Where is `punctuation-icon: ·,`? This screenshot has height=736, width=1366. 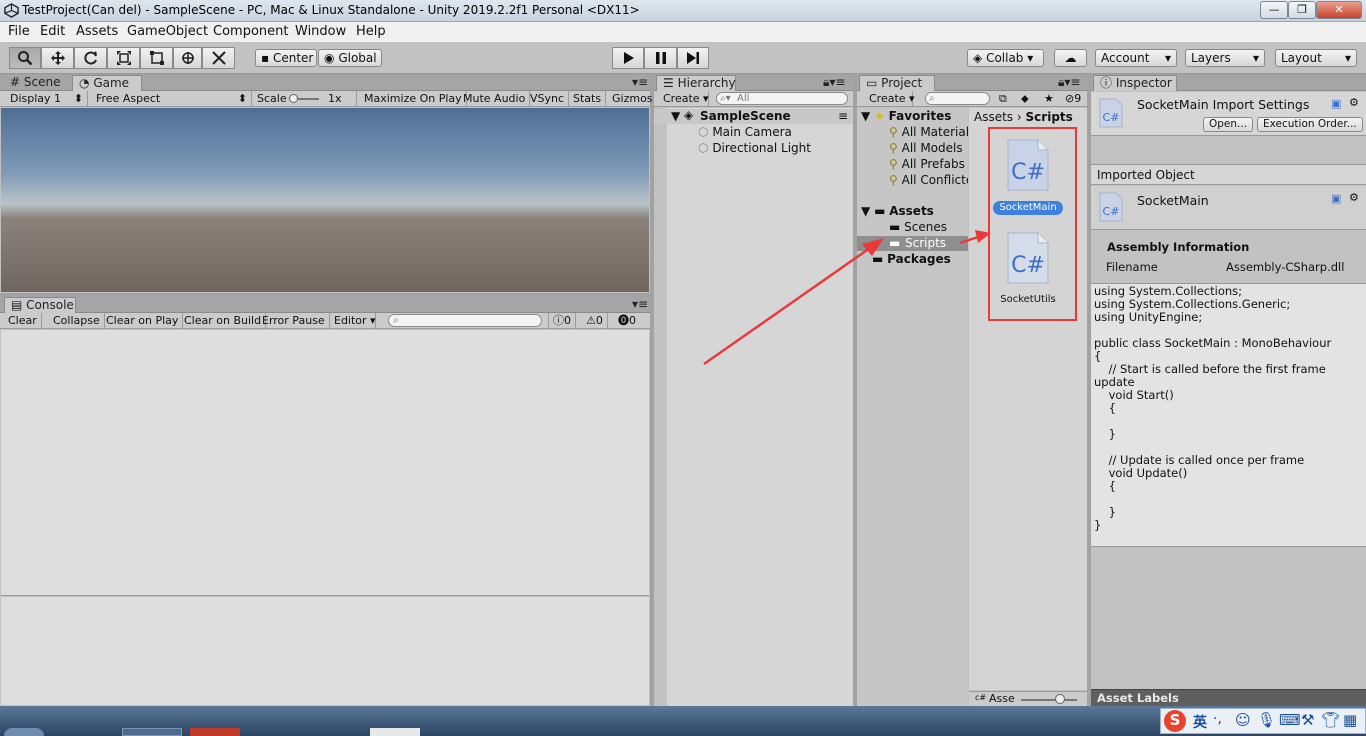 punctuation-icon: ·, is located at coordinates (1217, 719).